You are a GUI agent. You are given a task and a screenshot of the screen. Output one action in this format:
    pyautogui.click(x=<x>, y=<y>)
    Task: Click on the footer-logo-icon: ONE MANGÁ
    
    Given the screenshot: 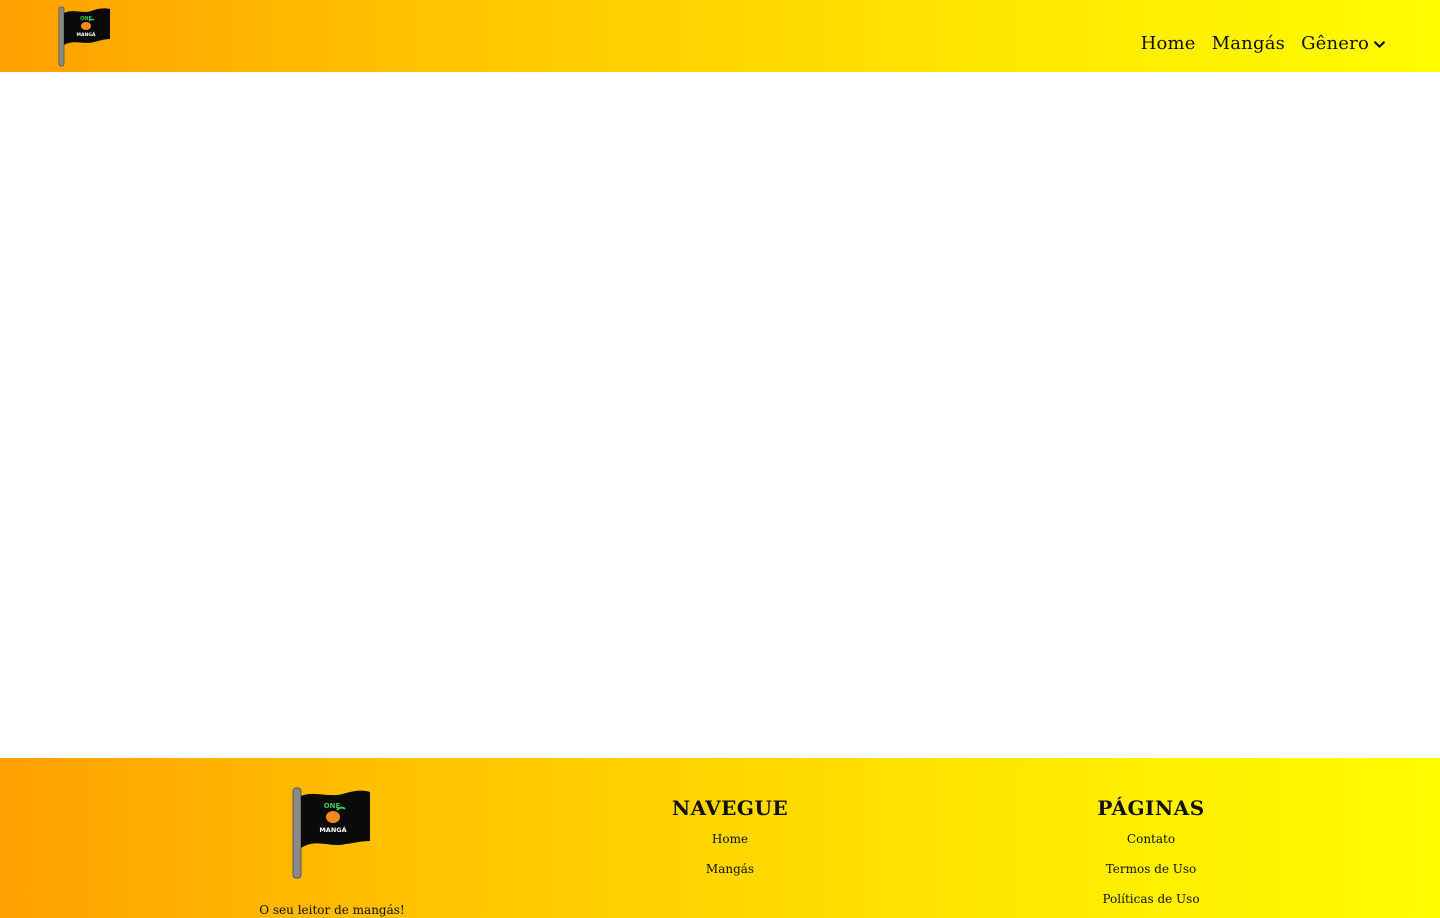 What is the action you would take?
    pyautogui.click(x=332, y=833)
    